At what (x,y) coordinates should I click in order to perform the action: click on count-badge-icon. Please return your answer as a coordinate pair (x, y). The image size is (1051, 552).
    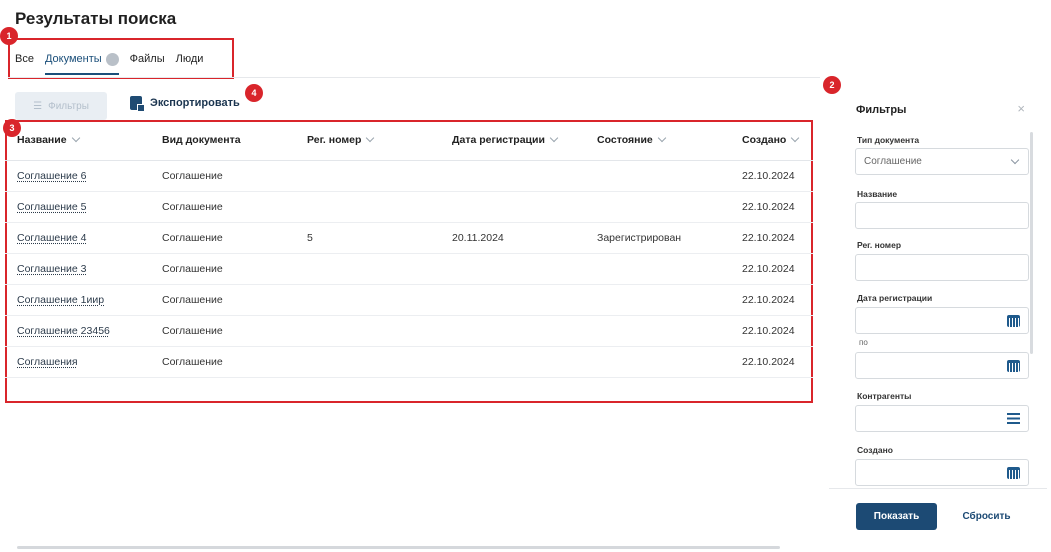
    Looking at the image, I should click on (112, 59).